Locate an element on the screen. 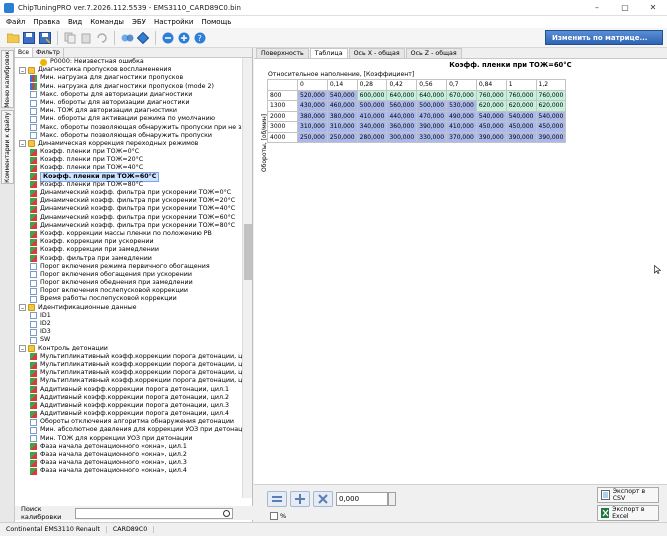 The width and height of the screenshot is (667, 536). menu-file: Файл is located at coordinates (15, 22).